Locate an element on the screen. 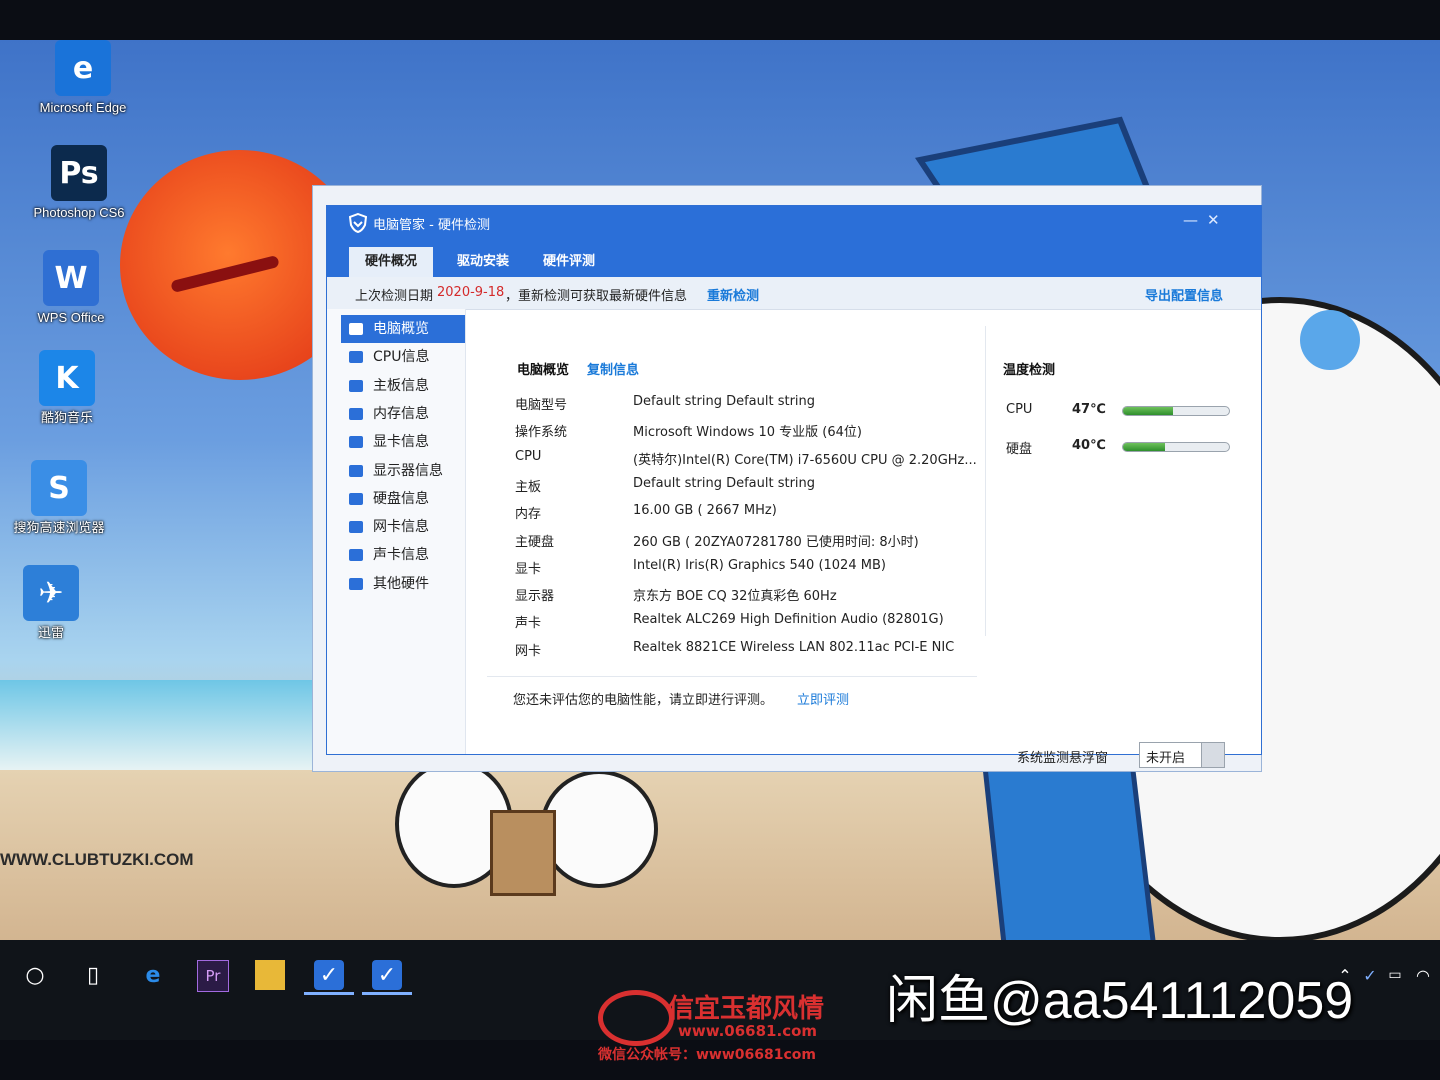  tab-hardware-overview: 硬件概况 is located at coordinates (391, 262).